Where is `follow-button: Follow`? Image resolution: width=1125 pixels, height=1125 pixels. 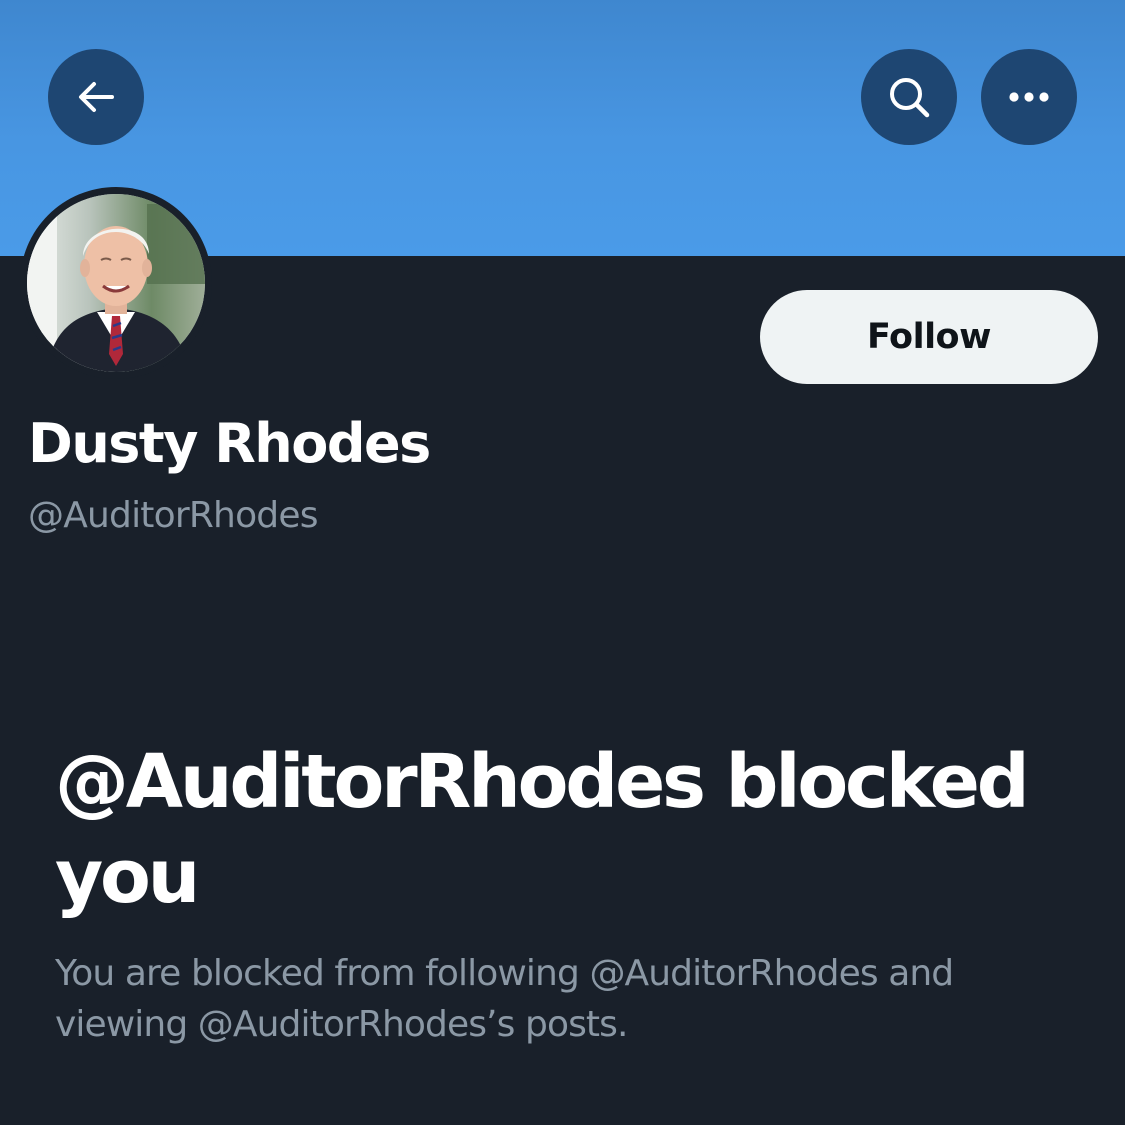 follow-button: Follow is located at coordinates (929, 337).